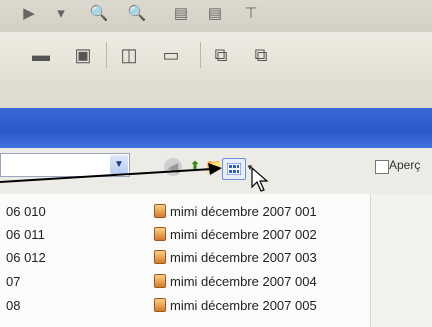 The height and width of the screenshot is (327, 432). What do you see at coordinates (260, 179) in the screenshot?
I see `mouse-cursor-icon` at bounding box center [260, 179].